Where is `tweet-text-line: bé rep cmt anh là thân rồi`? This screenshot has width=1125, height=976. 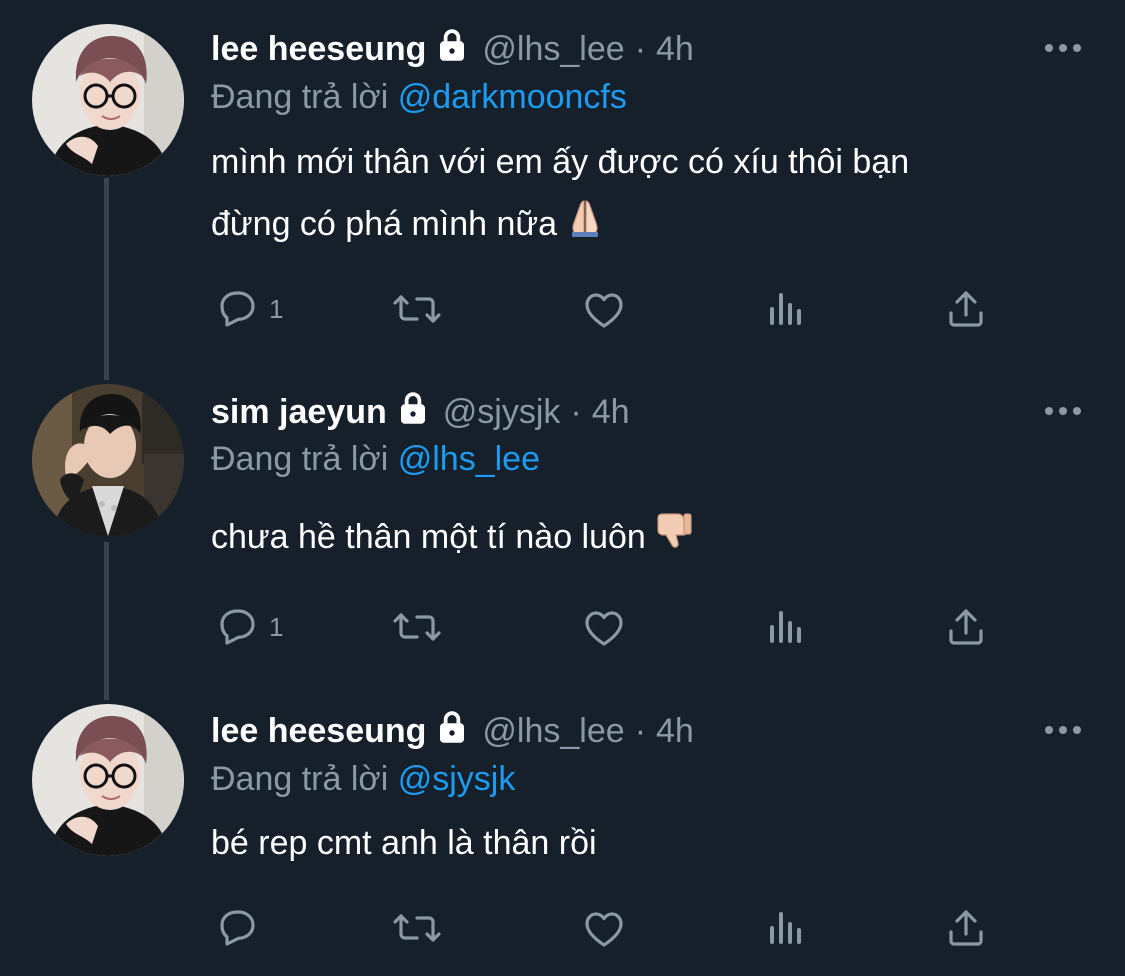
tweet-text-line: bé rep cmt anh là thân rồi is located at coordinates (404, 843).